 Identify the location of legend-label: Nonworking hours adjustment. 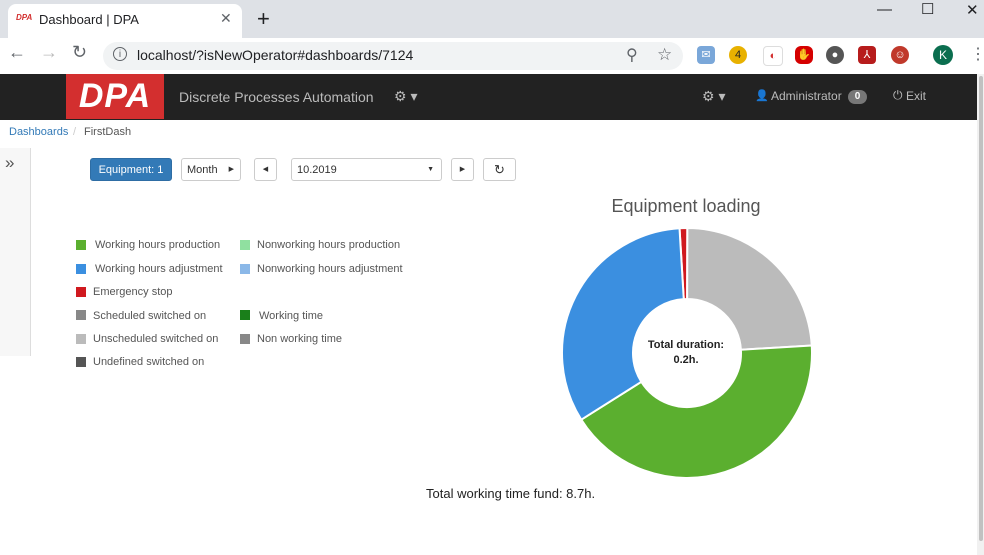
(330, 269).